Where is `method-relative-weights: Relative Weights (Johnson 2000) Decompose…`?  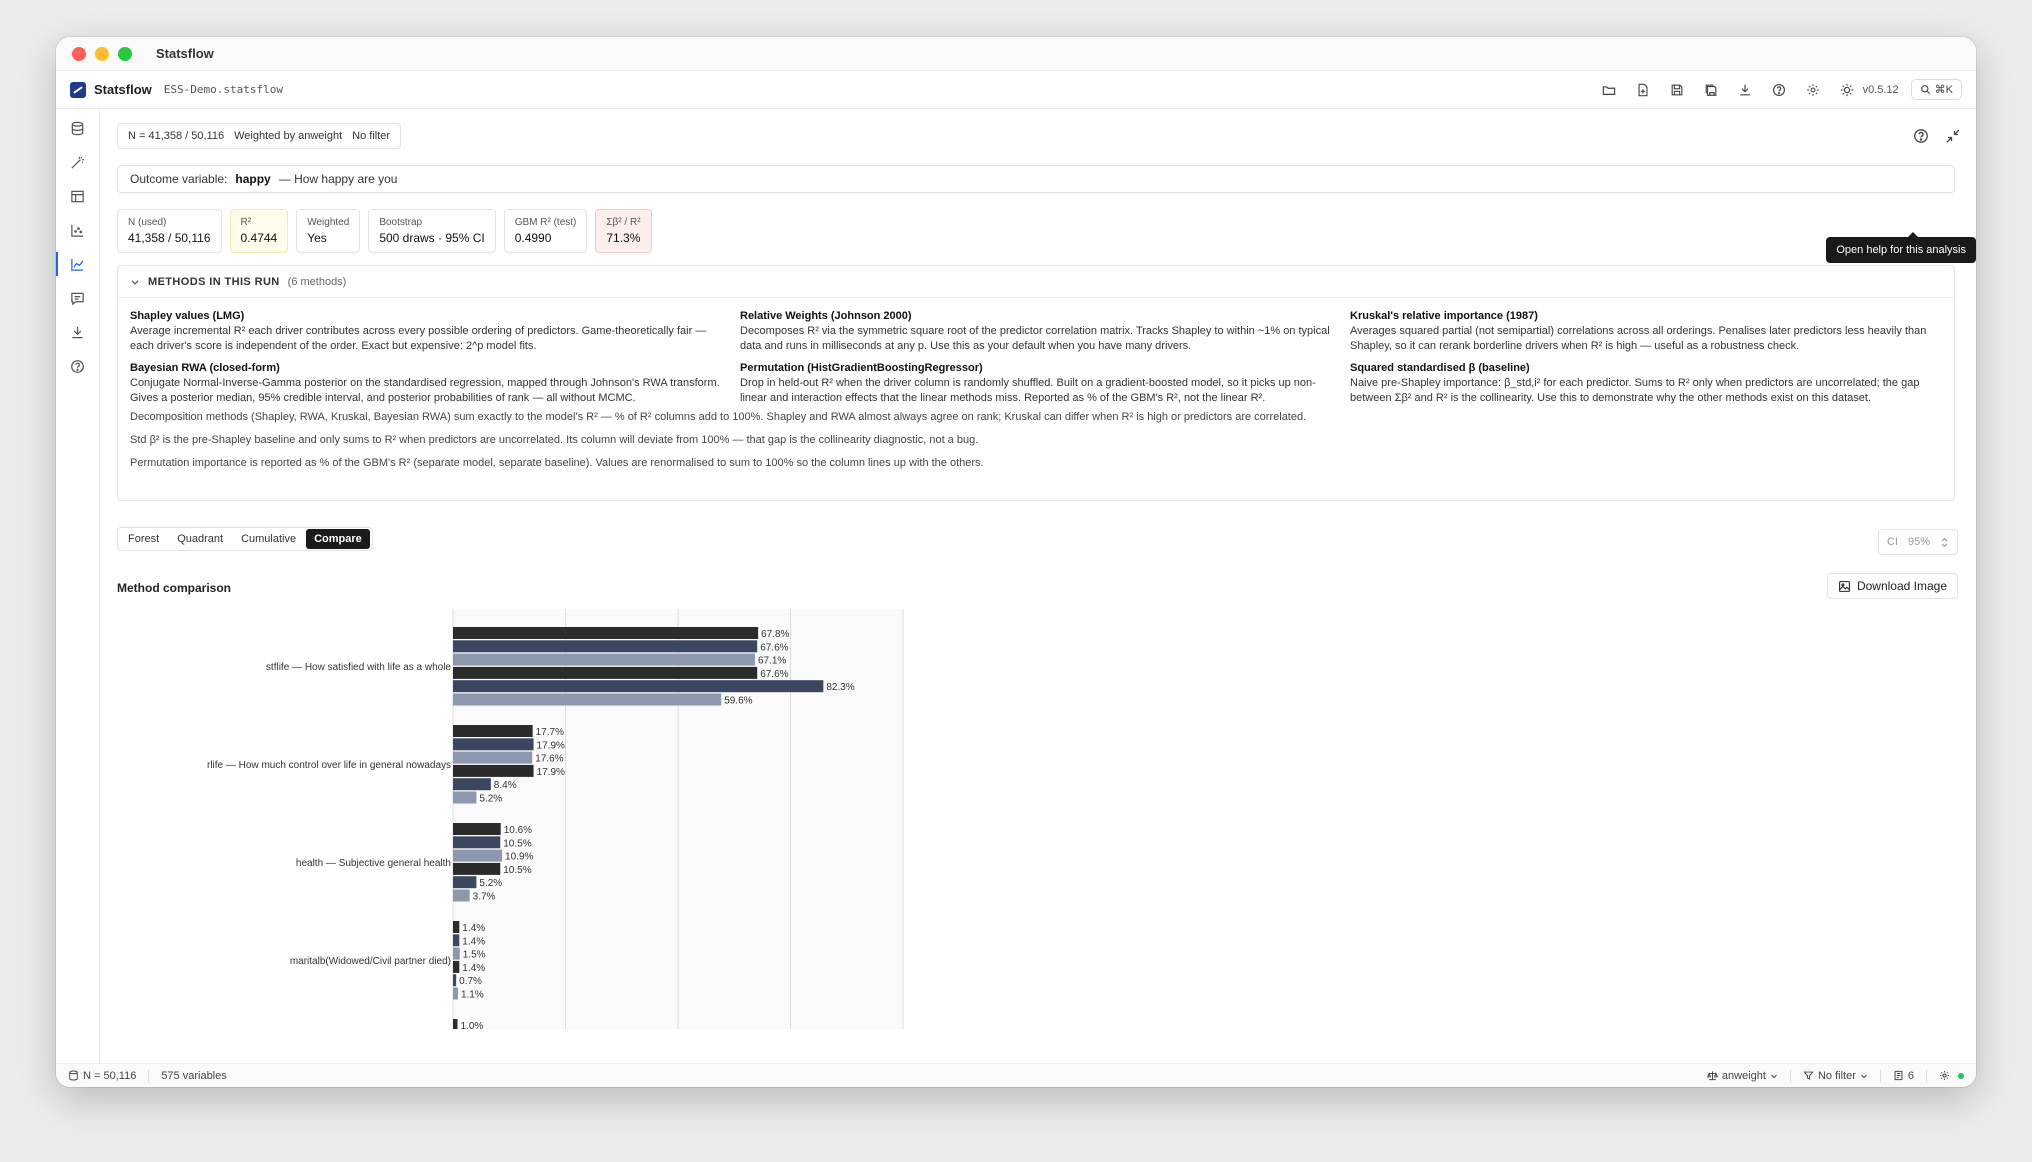 method-relative-weights: Relative Weights (Johnson 2000) Decompose… is located at coordinates (1035, 331).